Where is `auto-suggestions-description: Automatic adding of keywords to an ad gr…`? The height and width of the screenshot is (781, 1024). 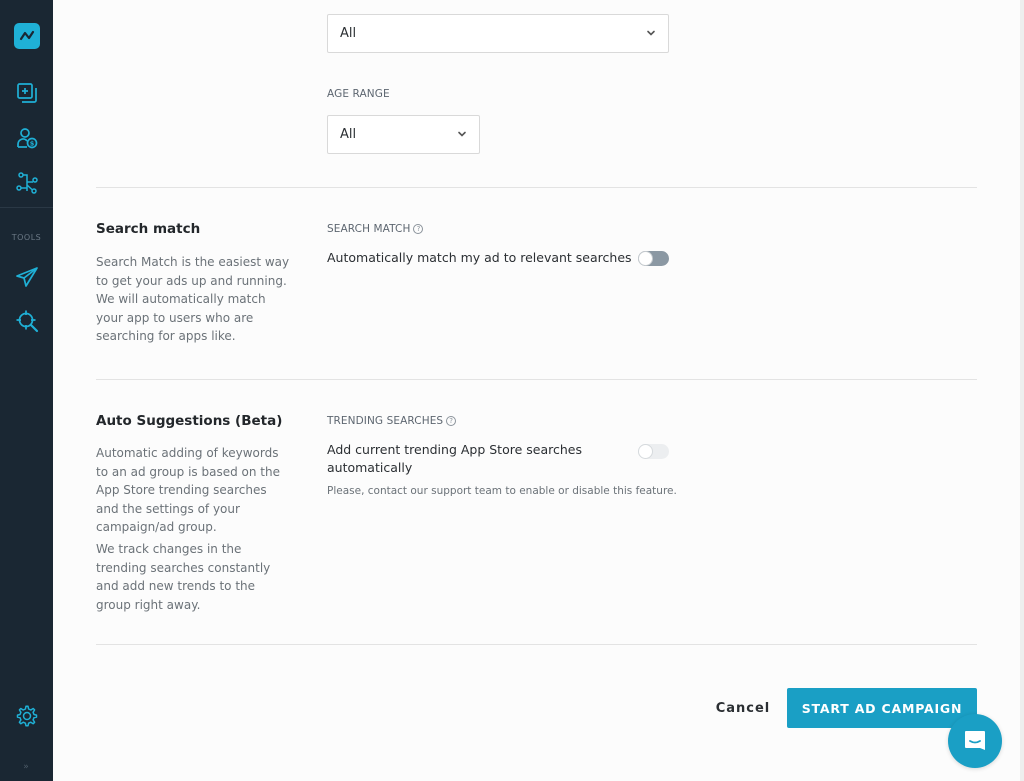 auto-suggestions-description: Automatic adding of keywords to an ad gr… is located at coordinates (188, 490).